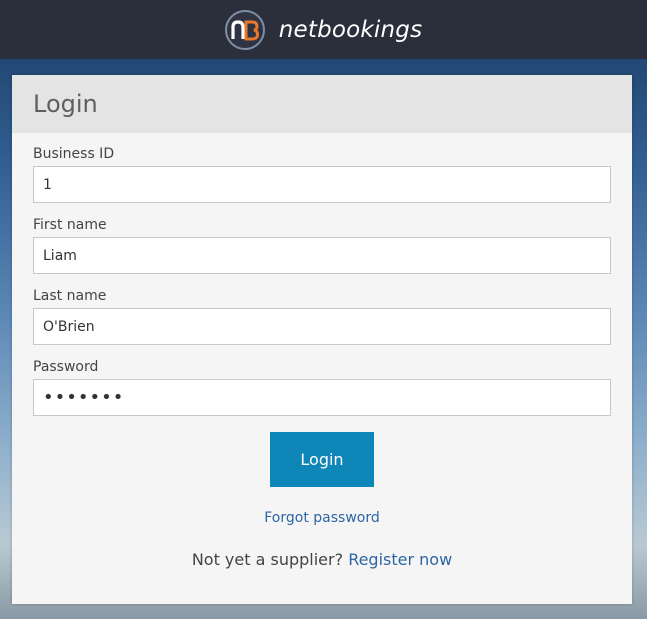  Describe the element at coordinates (322, 518) in the screenshot. I see `forgot-password-link: Forgot password` at that location.